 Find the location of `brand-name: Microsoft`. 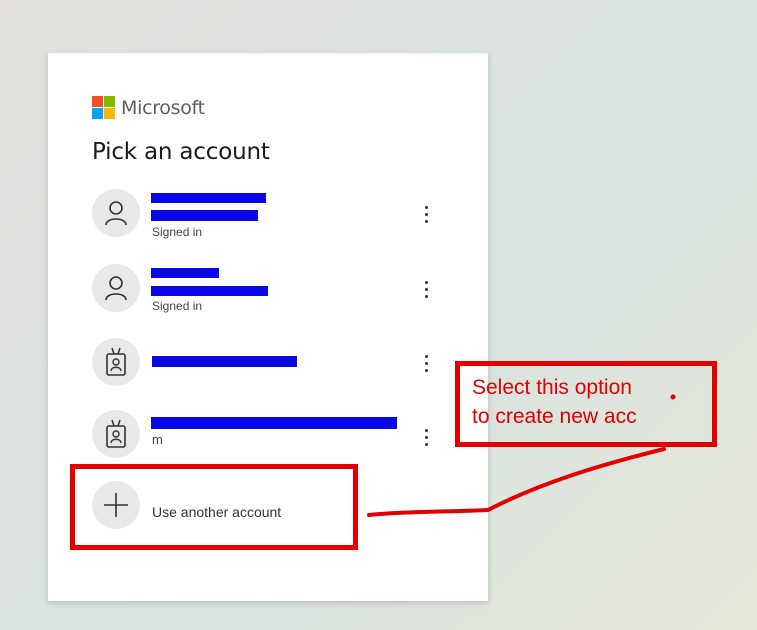

brand-name: Microsoft is located at coordinates (163, 107).